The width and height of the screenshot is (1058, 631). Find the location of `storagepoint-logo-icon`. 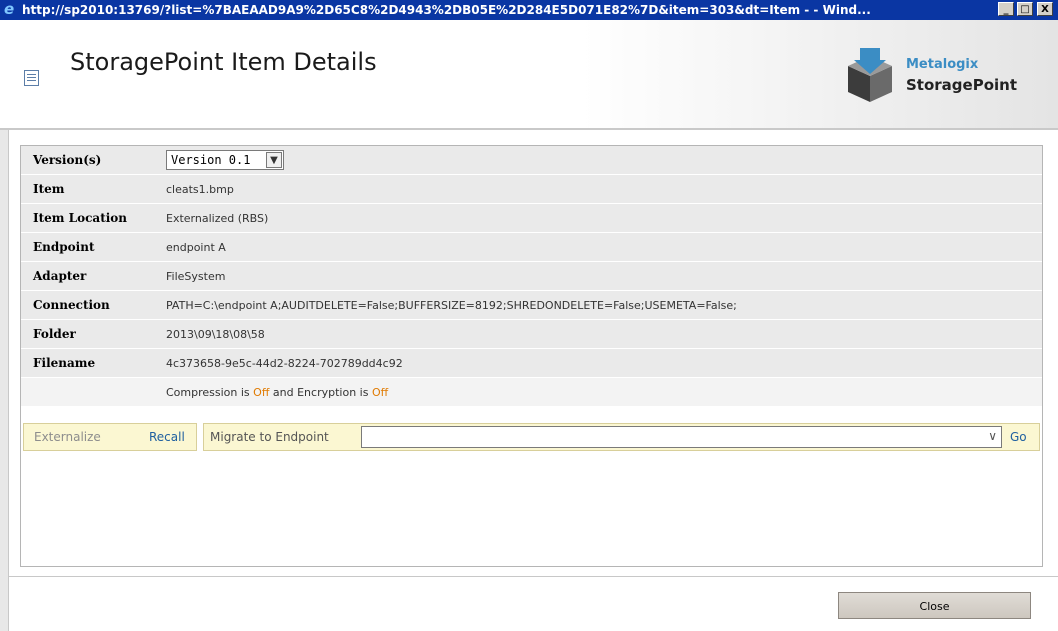

storagepoint-logo-icon is located at coordinates (870, 75).